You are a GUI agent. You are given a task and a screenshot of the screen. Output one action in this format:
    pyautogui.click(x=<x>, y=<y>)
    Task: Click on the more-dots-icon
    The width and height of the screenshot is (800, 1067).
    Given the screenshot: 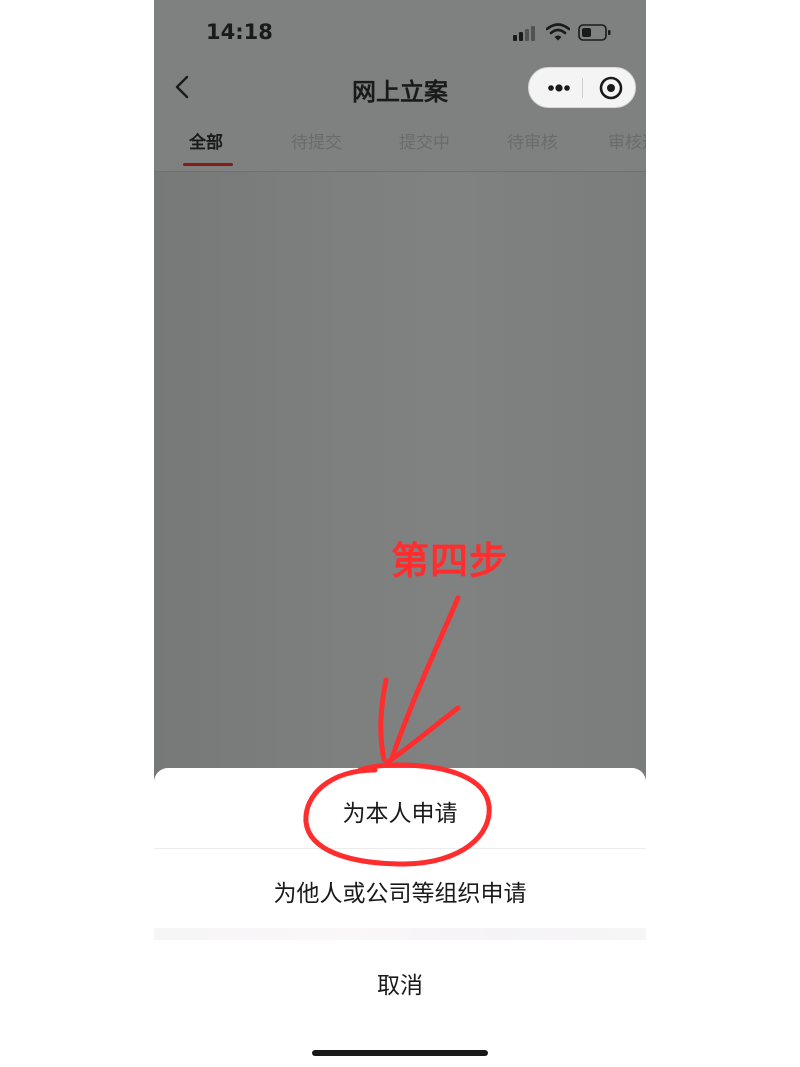 What is the action you would take?
    pyautogui.click(x=559, y=88)
    